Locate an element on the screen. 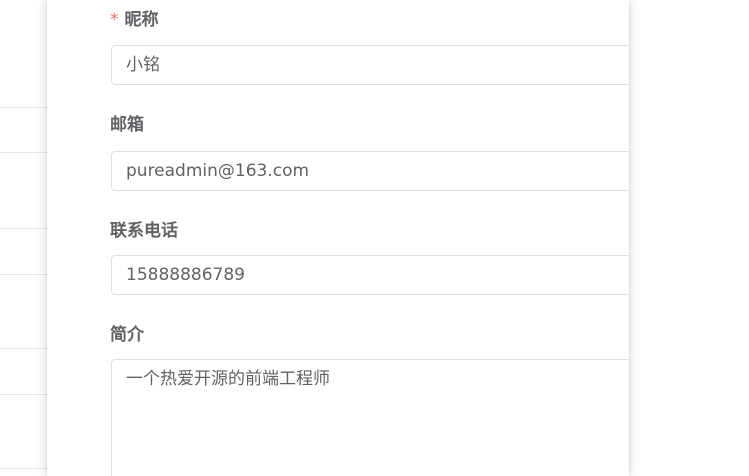 This screenshot has width=749, height=476. nickname-label-text: 昵称 is located at coordinates (141, 20).